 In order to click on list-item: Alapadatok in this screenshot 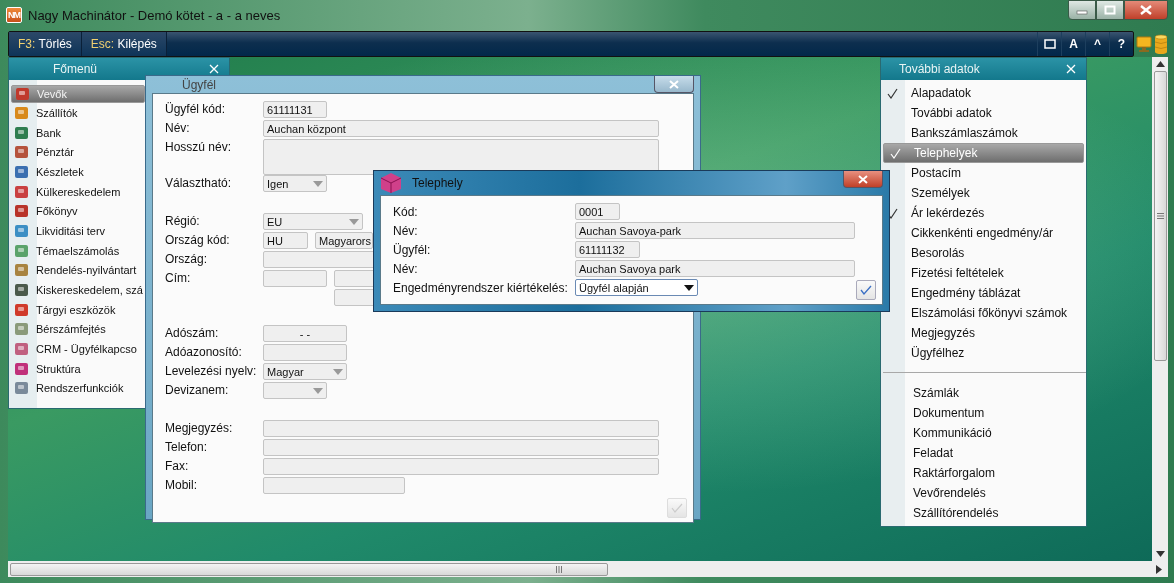, I will do `click(983, 93)`.